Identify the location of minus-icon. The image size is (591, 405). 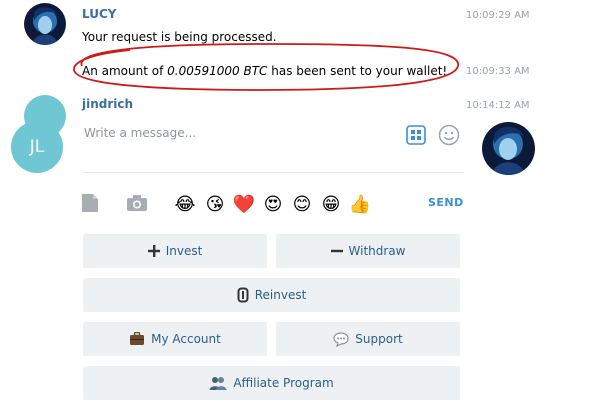
(336, 251).